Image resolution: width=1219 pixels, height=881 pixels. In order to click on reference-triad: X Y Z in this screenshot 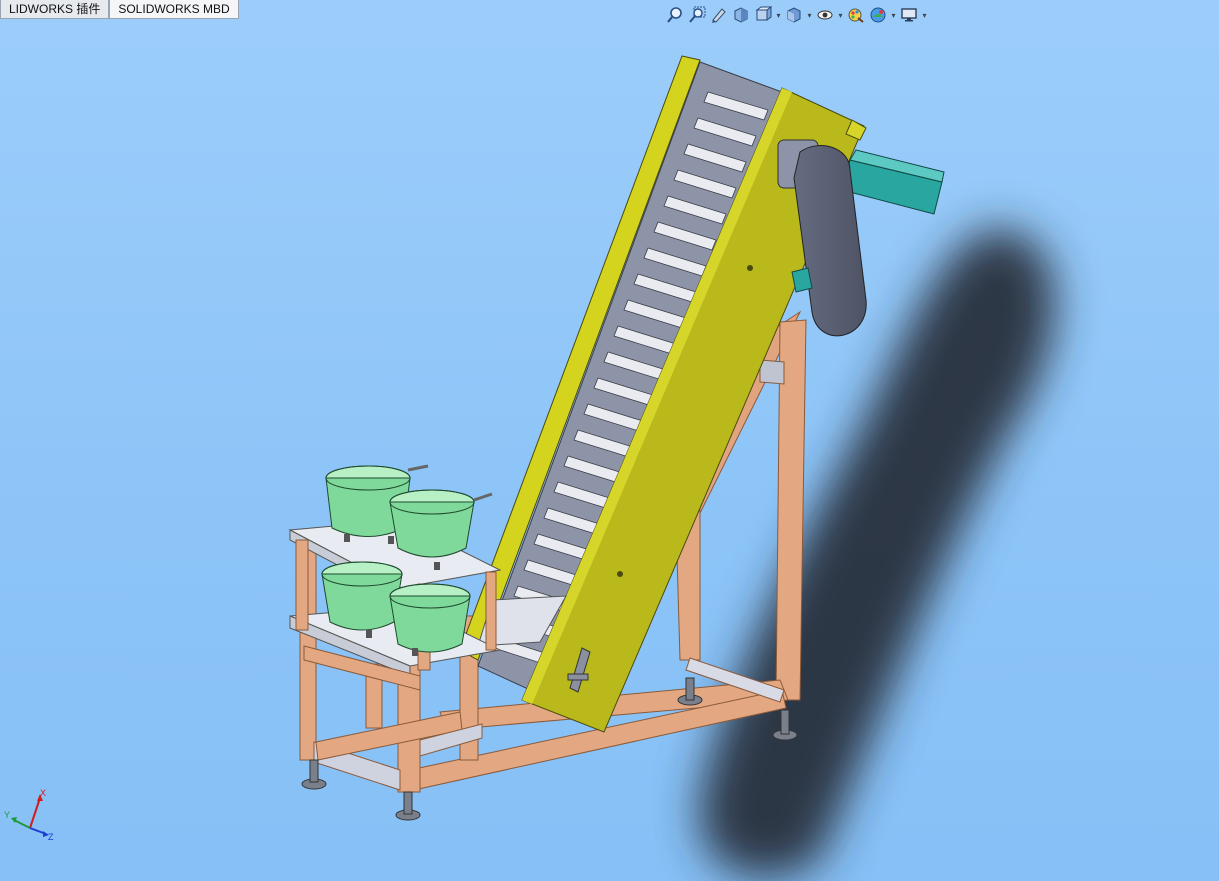, I will do `click(29, 815)`.